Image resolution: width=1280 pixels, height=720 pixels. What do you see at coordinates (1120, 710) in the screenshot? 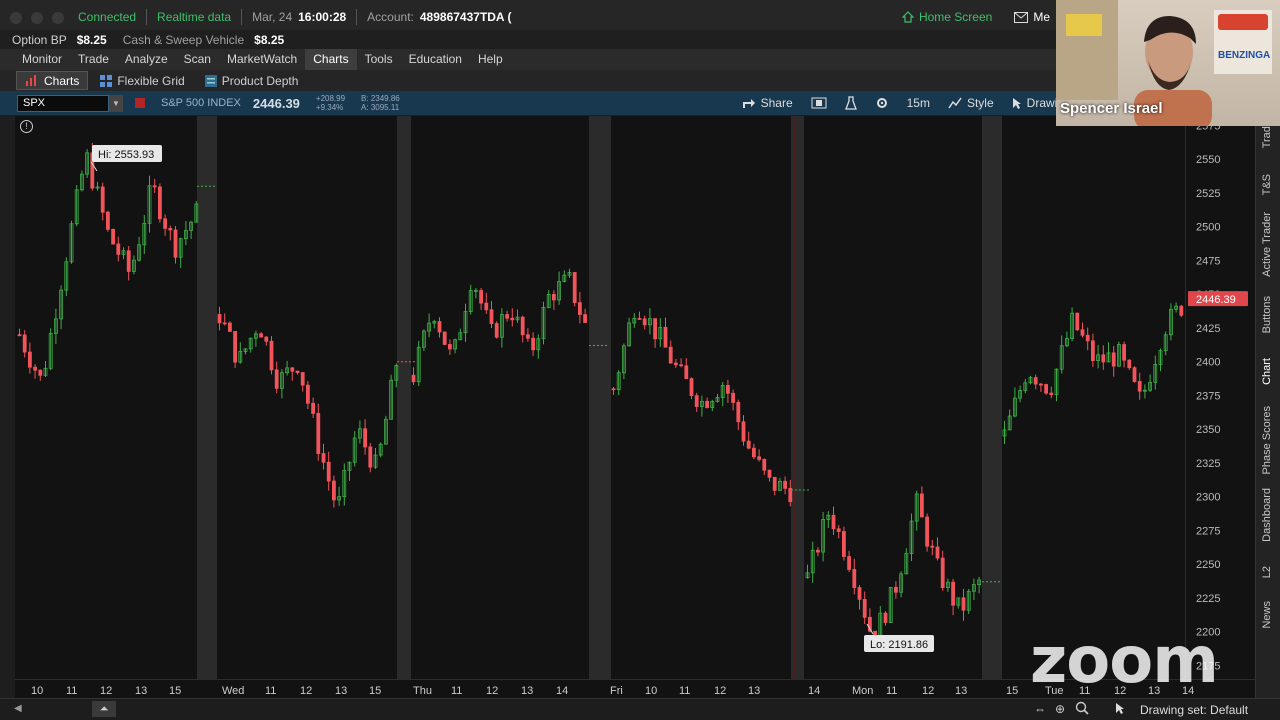
I see `pointer-icon` at bounding box center [1120, 710].